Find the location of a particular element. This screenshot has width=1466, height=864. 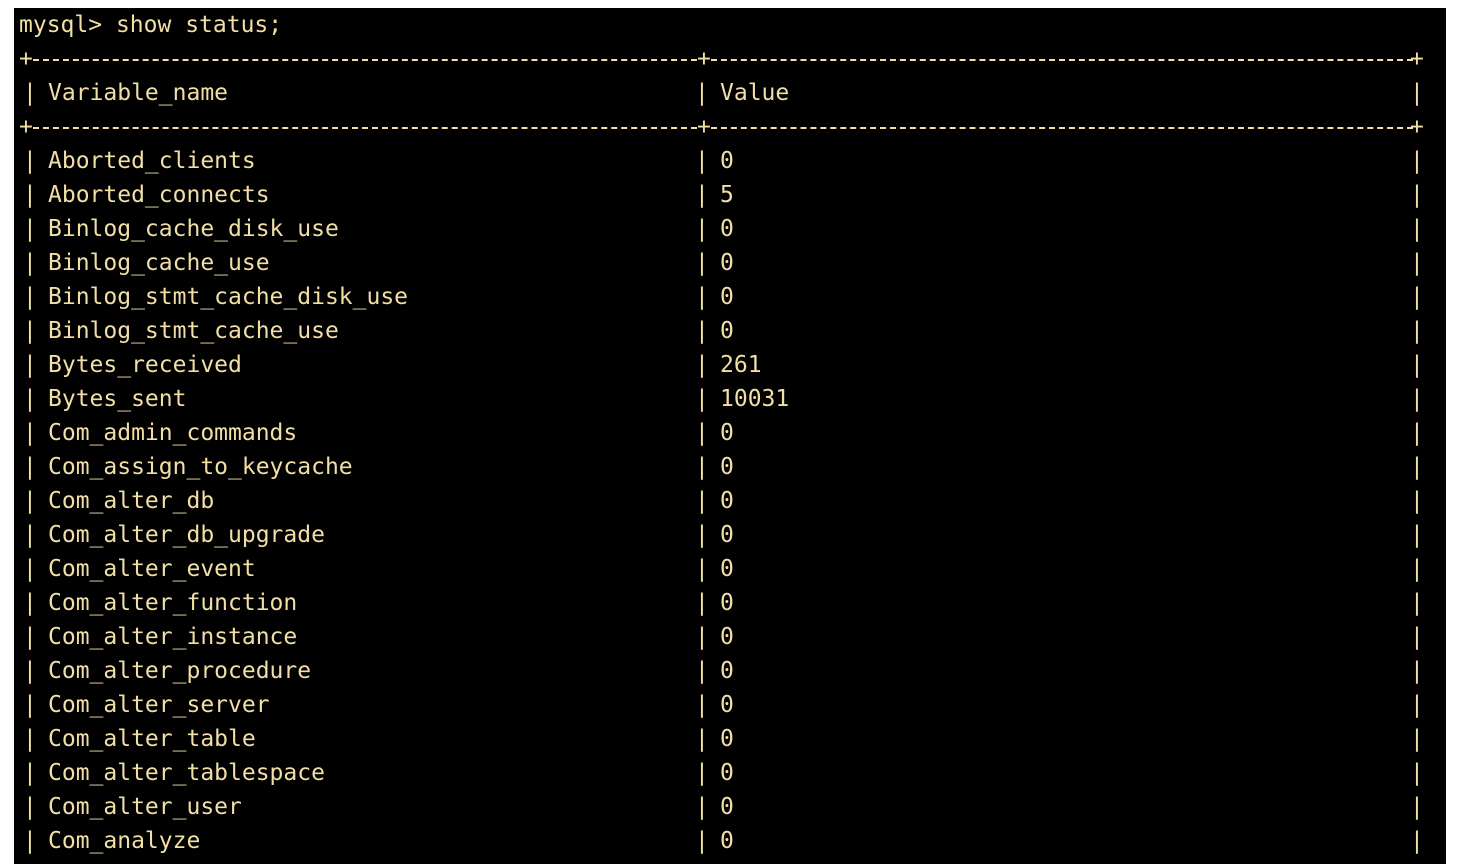

table-row: | Com_alter_tablespace | 0 | is located at coordinates (721, 773).